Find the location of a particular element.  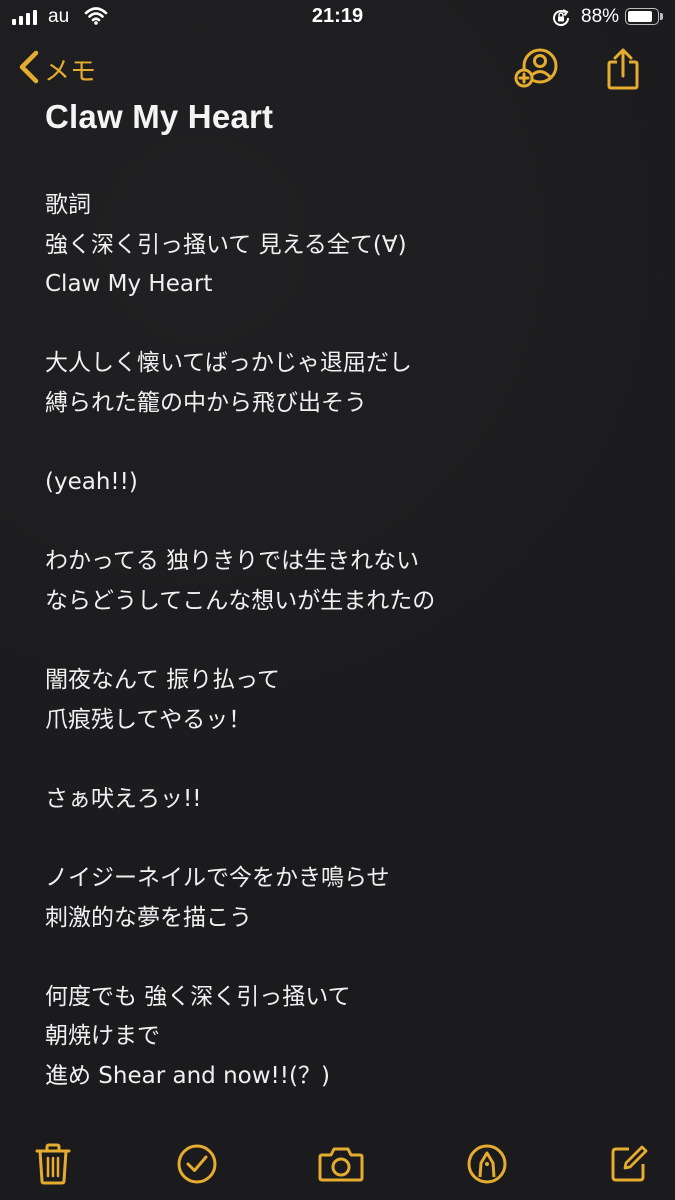

note-line: 刺激的な夢を描こう is located at coordinates (148, 917).